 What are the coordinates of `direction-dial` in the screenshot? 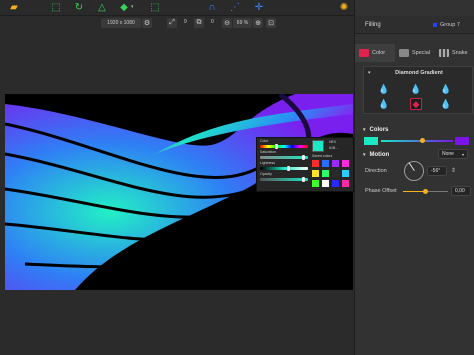 It's located at (414, 171).